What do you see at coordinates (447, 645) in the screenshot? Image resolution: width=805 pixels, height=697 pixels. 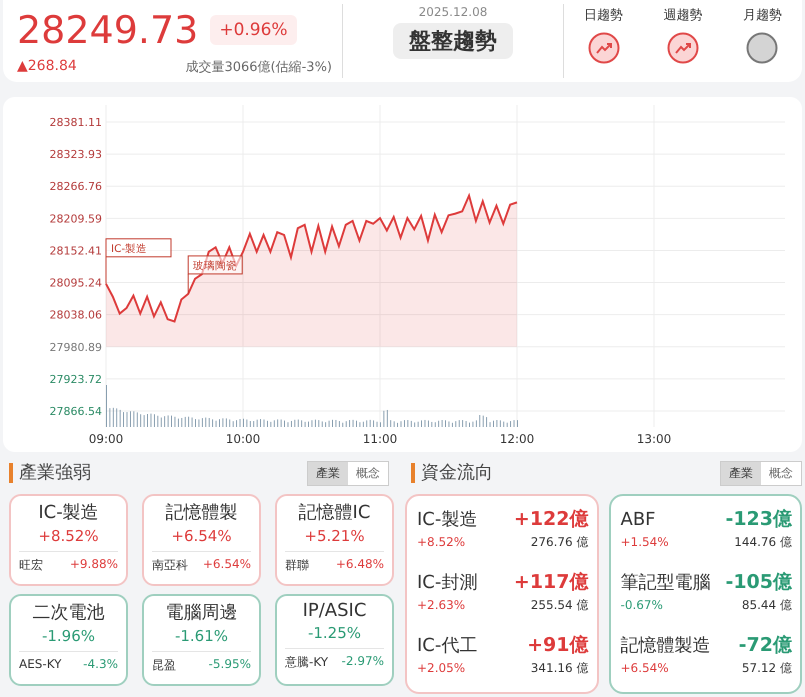 I see `industry-name: IC-代工` at bounding box center [447, 645].